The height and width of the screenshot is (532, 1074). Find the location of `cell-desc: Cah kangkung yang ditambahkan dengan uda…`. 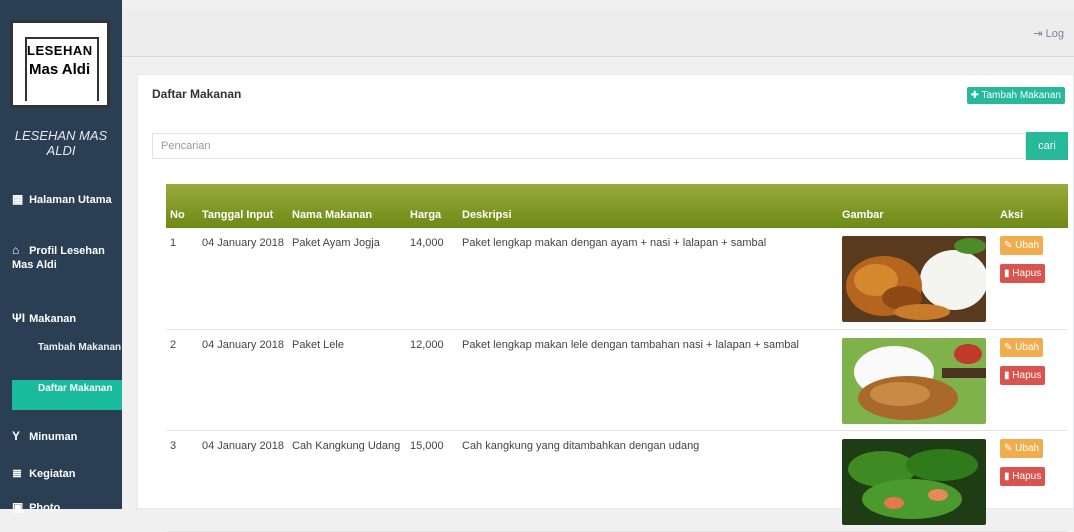

cell-desc: Cah kangkung yang ditambahkan dengan uda… is located at coordinates (648, 481).